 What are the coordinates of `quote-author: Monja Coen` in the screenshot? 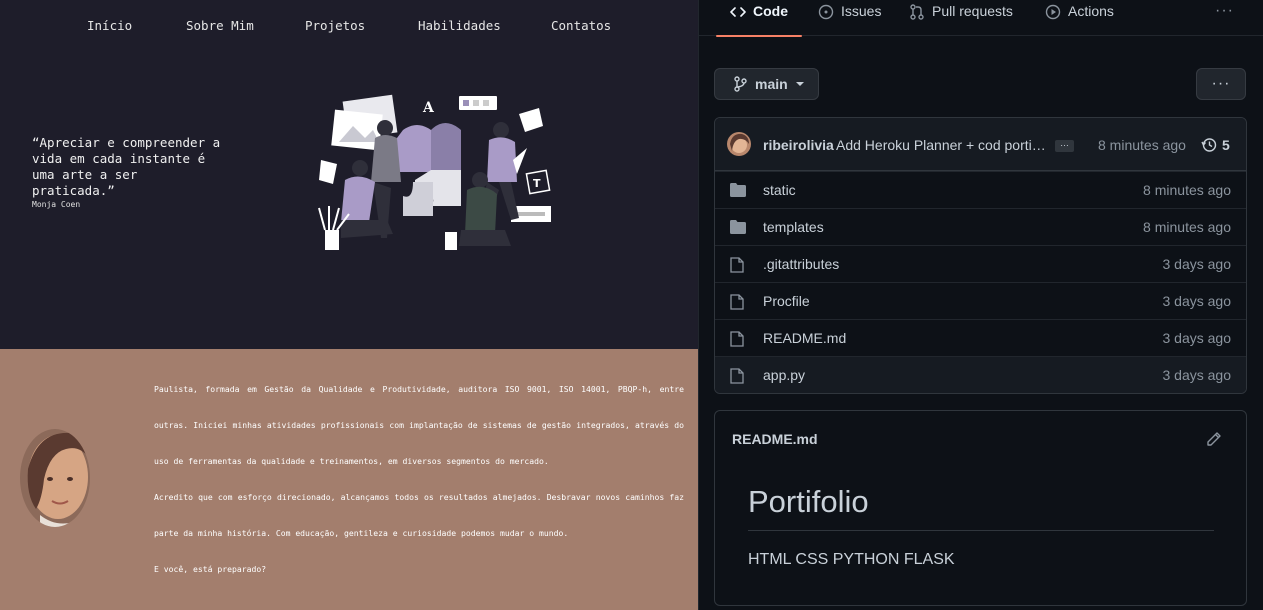 It's located at (56, 204).